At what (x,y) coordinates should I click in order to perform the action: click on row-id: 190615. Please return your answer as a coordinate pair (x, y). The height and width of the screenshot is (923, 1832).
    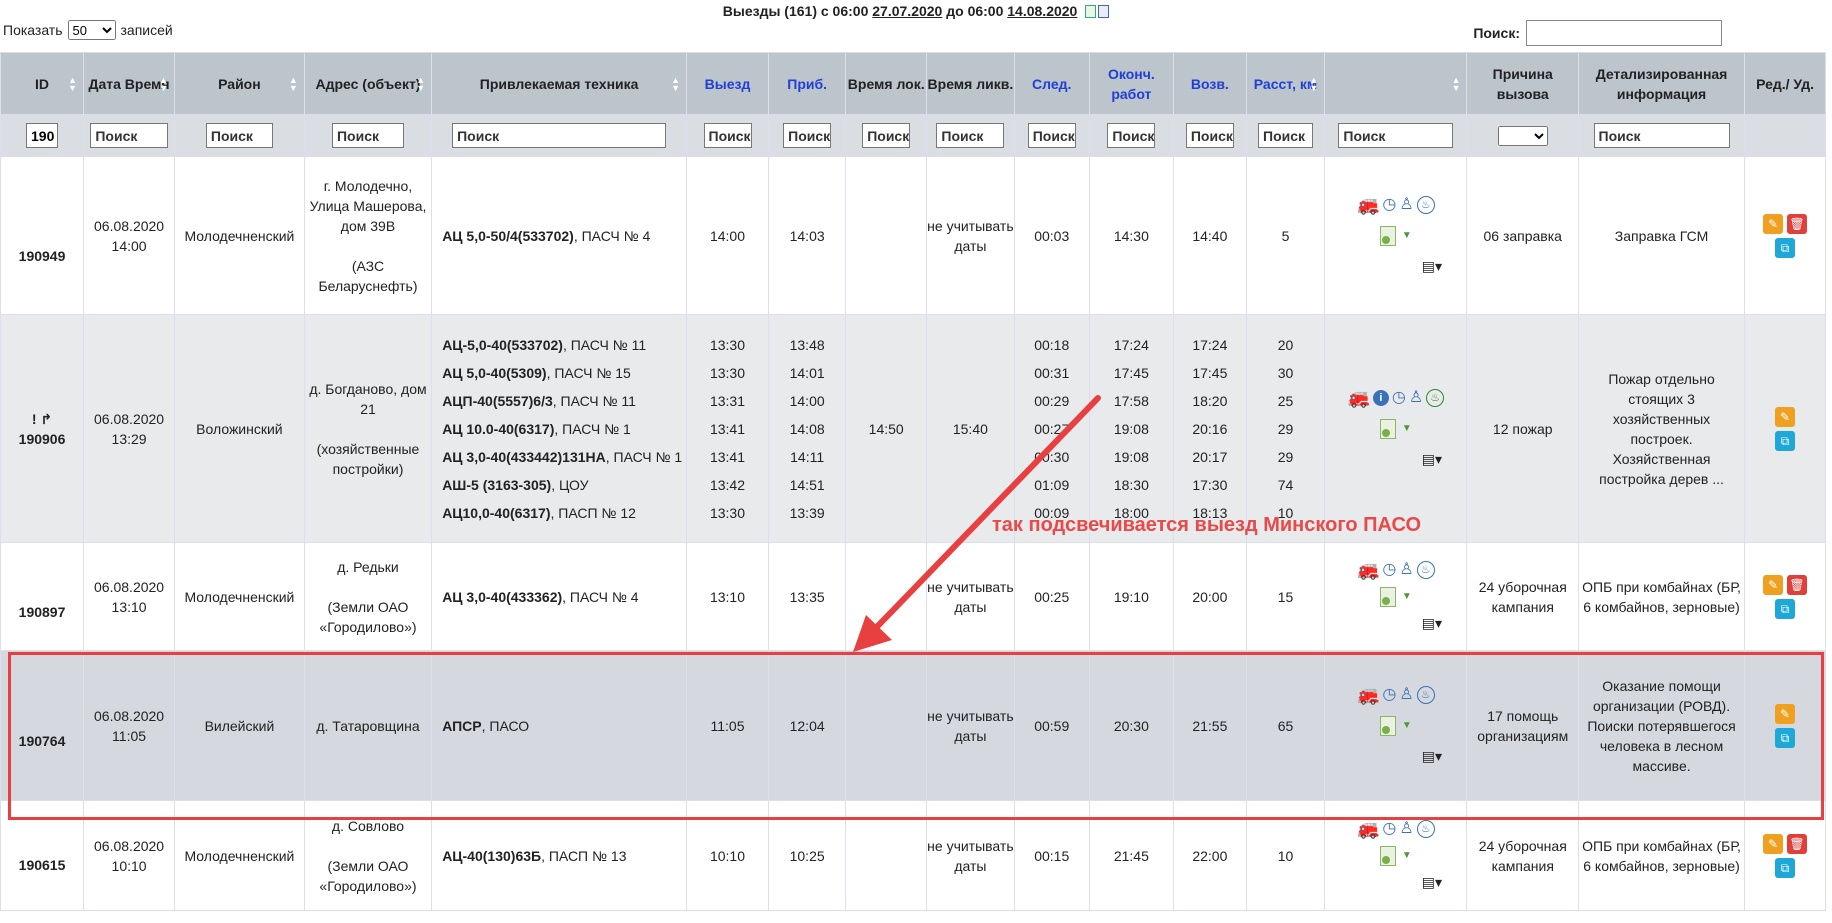
    Looking at the image, I should click on (42, 855).